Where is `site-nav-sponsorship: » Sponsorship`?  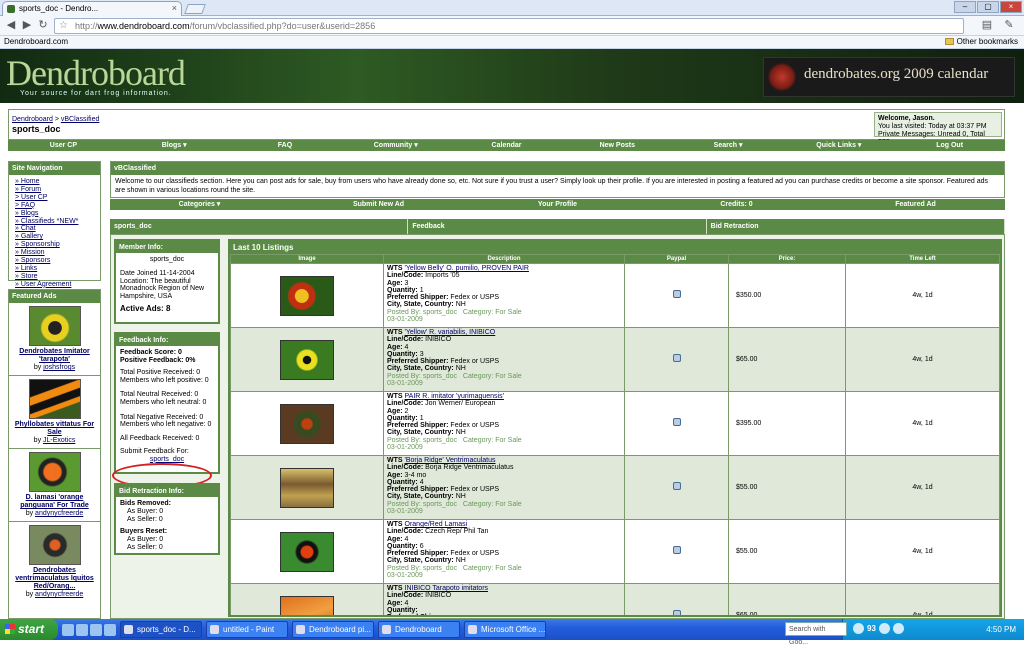
site-nav-sponsorship: » Sponsorship is located at coordinates (37, 244).